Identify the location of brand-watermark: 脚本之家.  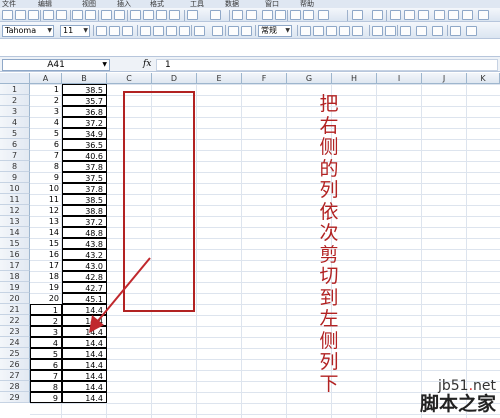
(457, 404).